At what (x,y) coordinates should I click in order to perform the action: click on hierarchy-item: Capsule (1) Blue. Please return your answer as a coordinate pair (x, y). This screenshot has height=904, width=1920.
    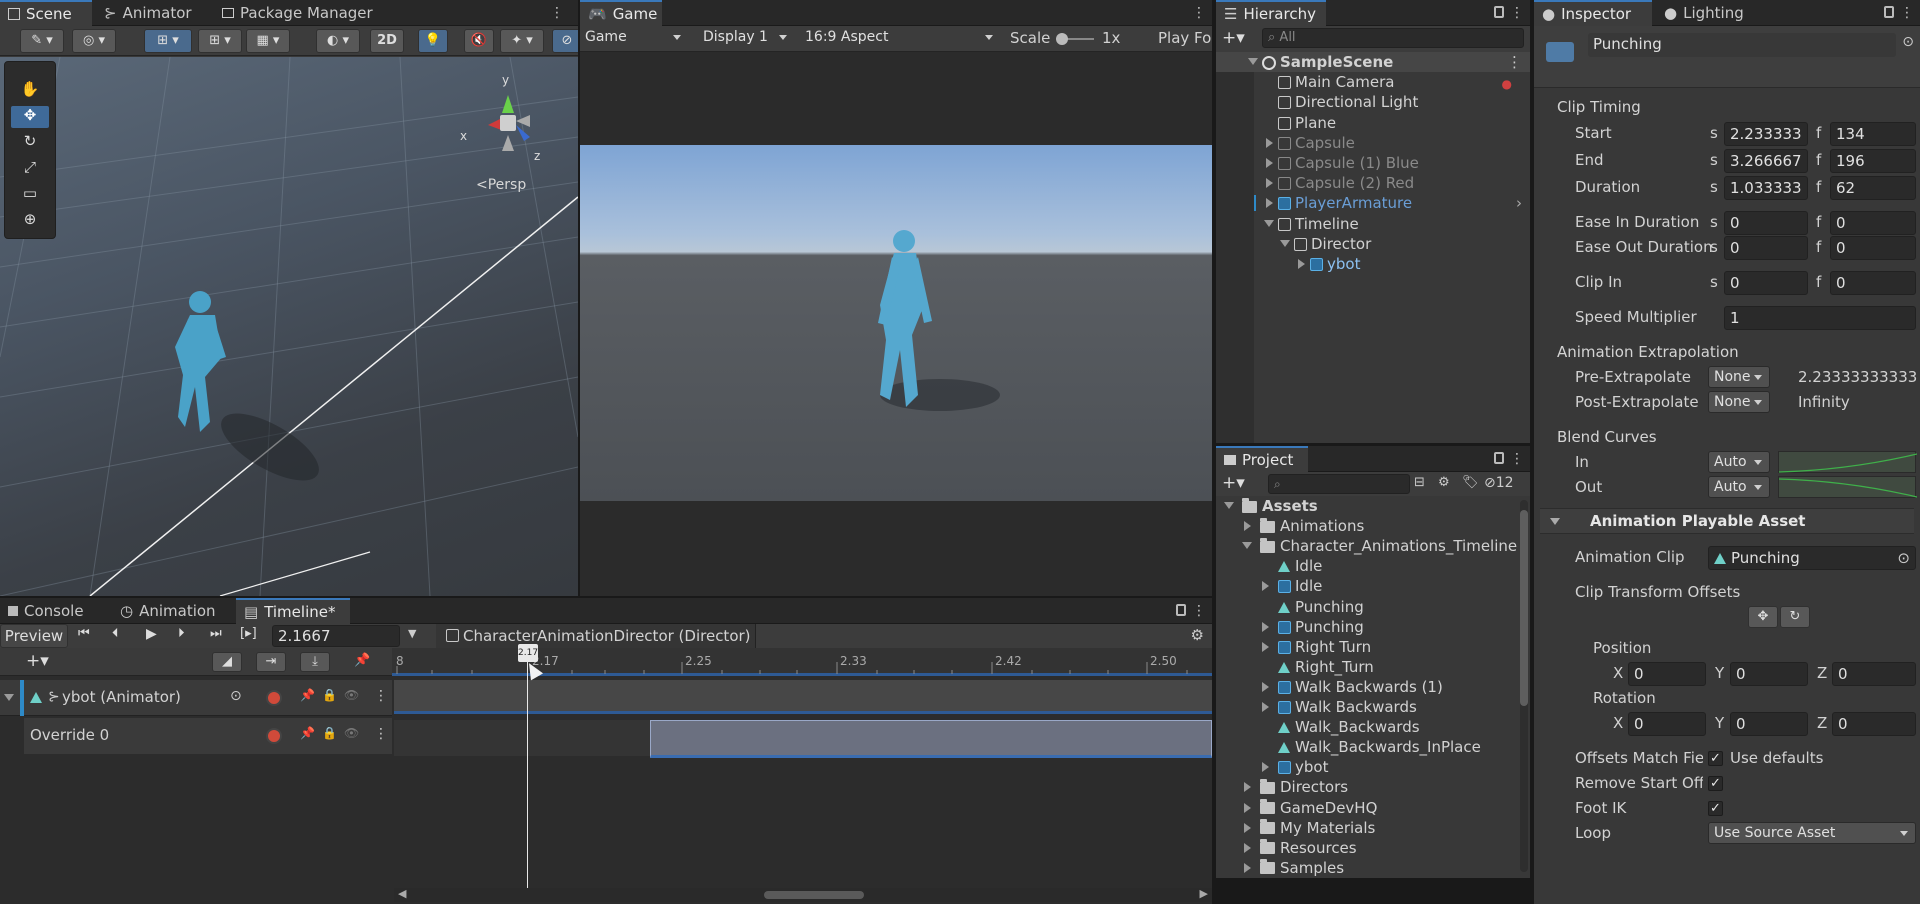
    Looking at the image, I should click on (1373, 163).